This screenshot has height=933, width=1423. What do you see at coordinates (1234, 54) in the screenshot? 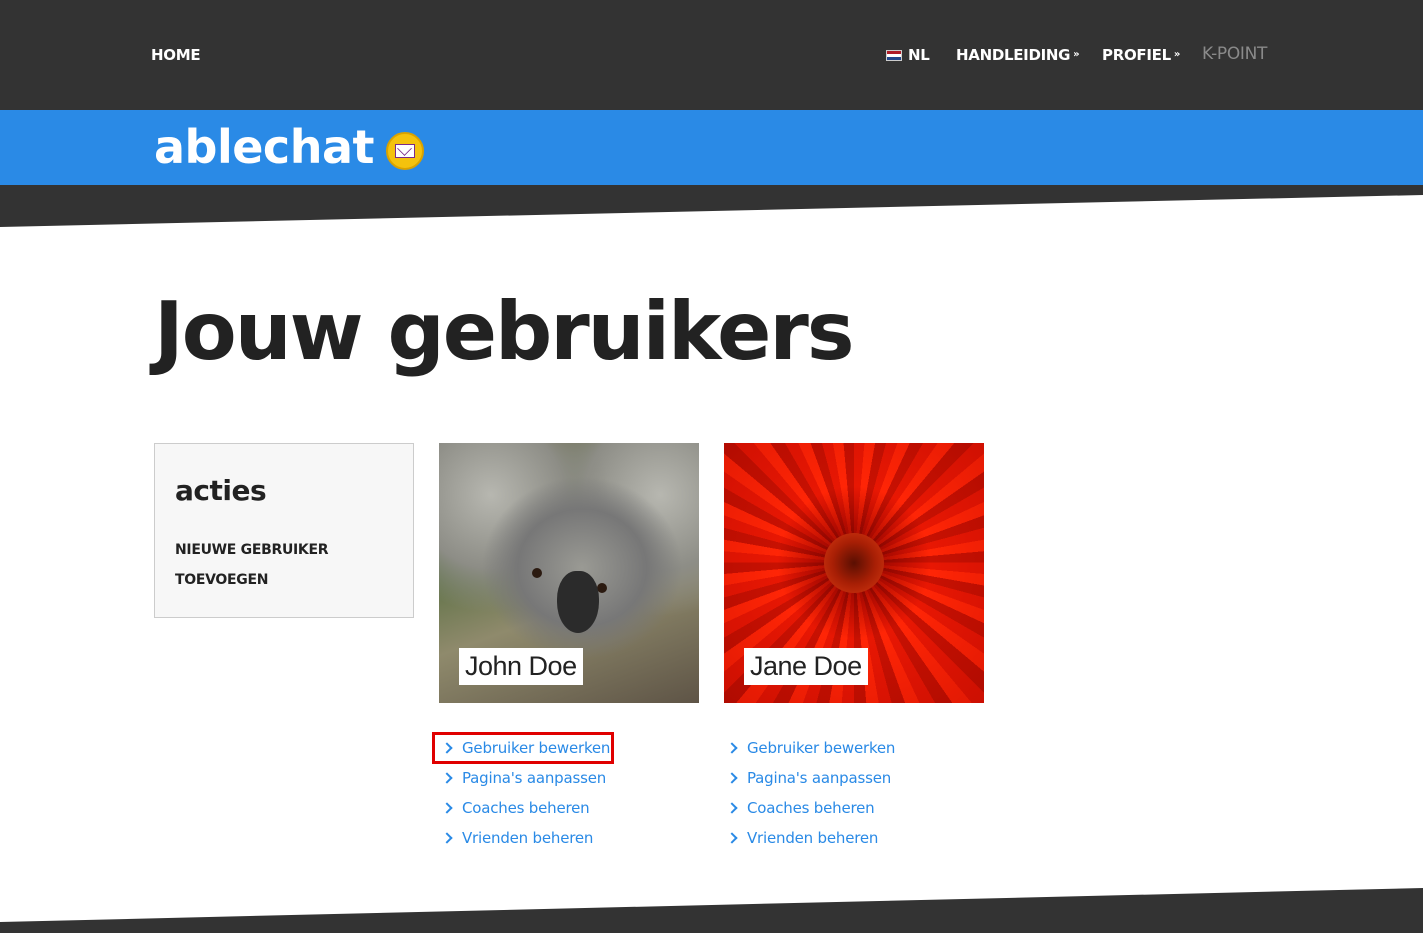
I see `nav-kpoint-link: K-POINT` at bounding box center [1234, 54].